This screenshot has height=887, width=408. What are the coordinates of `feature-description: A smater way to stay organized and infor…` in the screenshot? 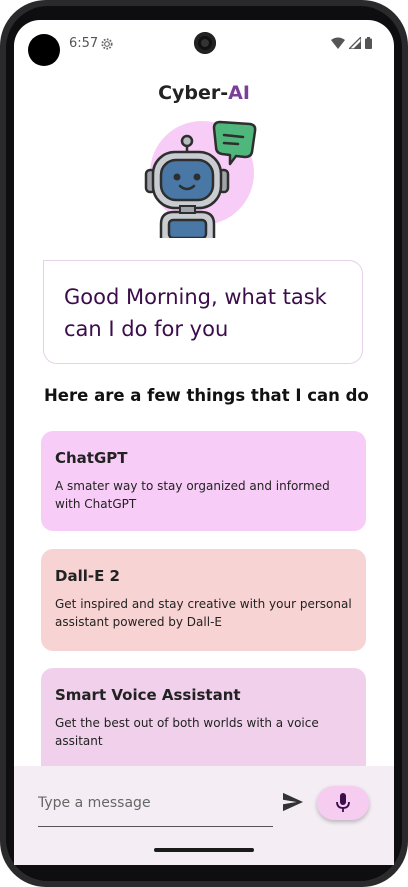 It's located at (192, 495).